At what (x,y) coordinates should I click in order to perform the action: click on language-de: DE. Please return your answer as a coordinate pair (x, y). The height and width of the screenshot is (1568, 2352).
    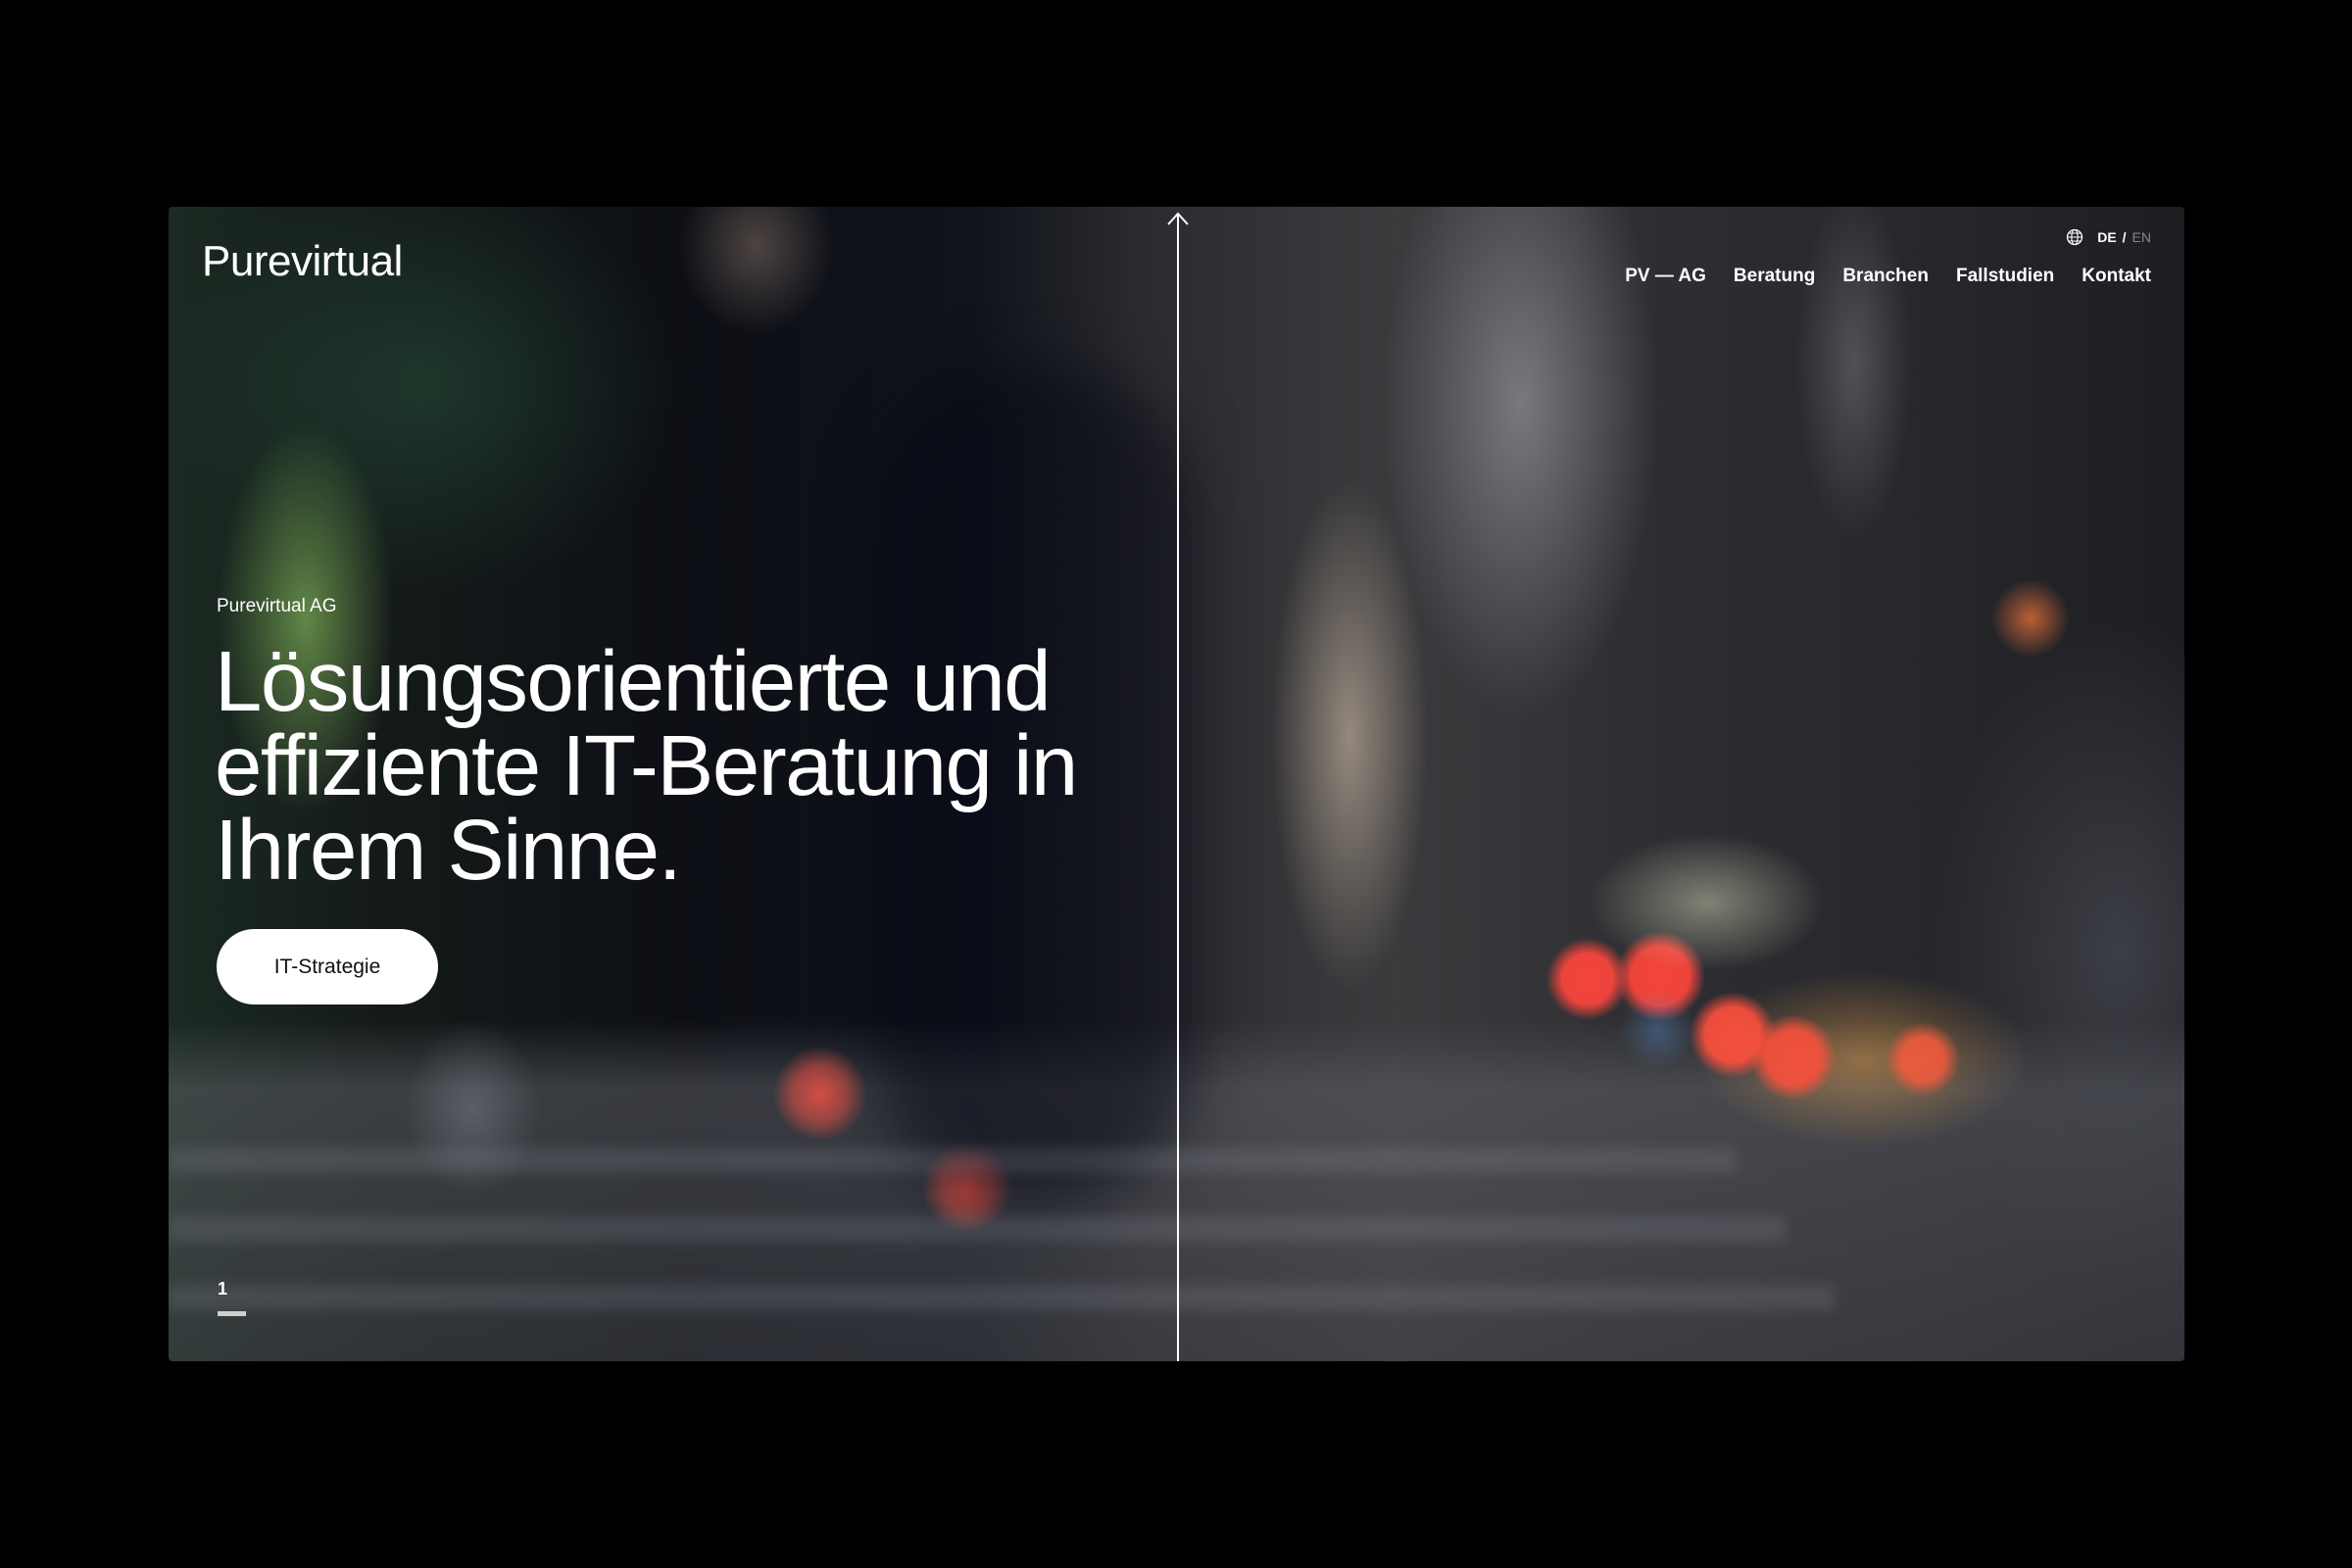
    Looking at the image, I should click on (2106, 237).